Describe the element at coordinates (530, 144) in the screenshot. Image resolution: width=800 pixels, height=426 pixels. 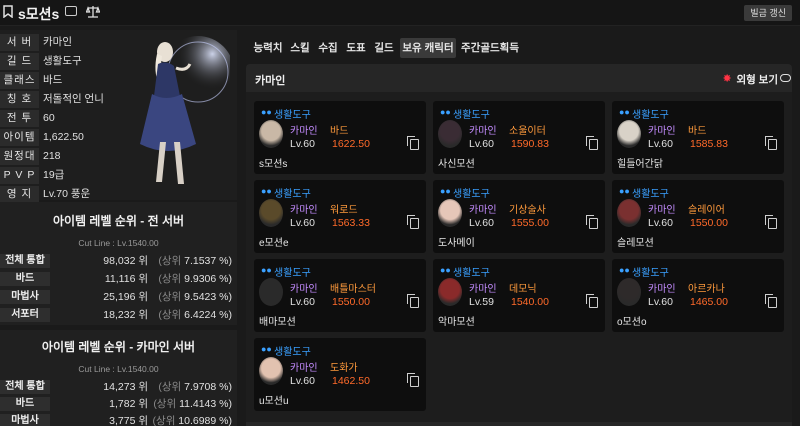
I see `card-item-level: 1590.83` at that location.